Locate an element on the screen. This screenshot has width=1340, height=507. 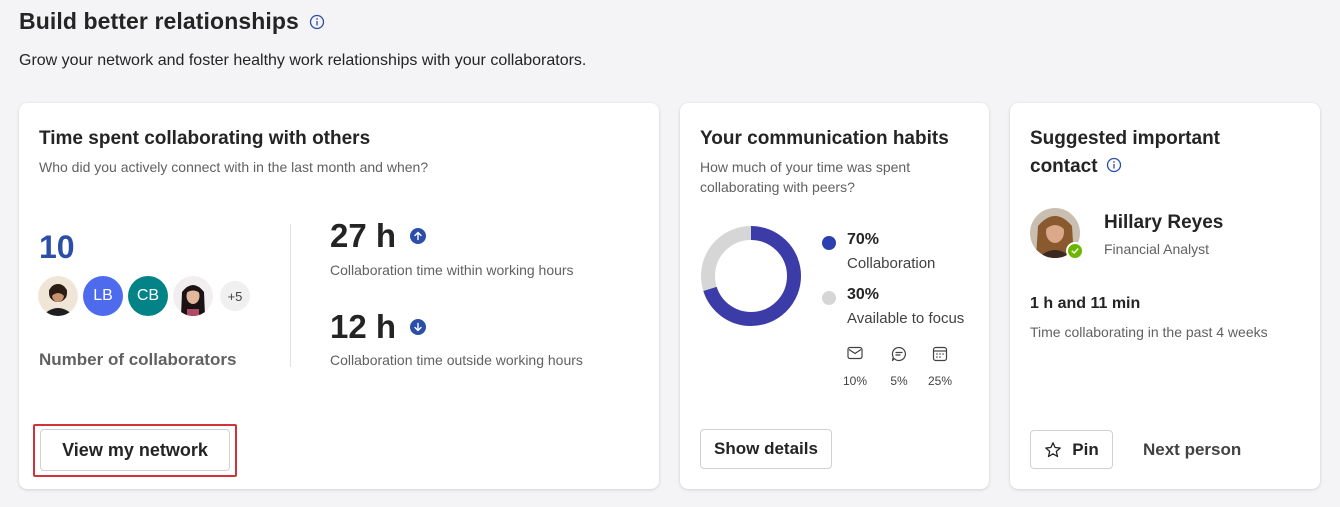
card-title: Your communication habits is located at coordinates (824, 138).